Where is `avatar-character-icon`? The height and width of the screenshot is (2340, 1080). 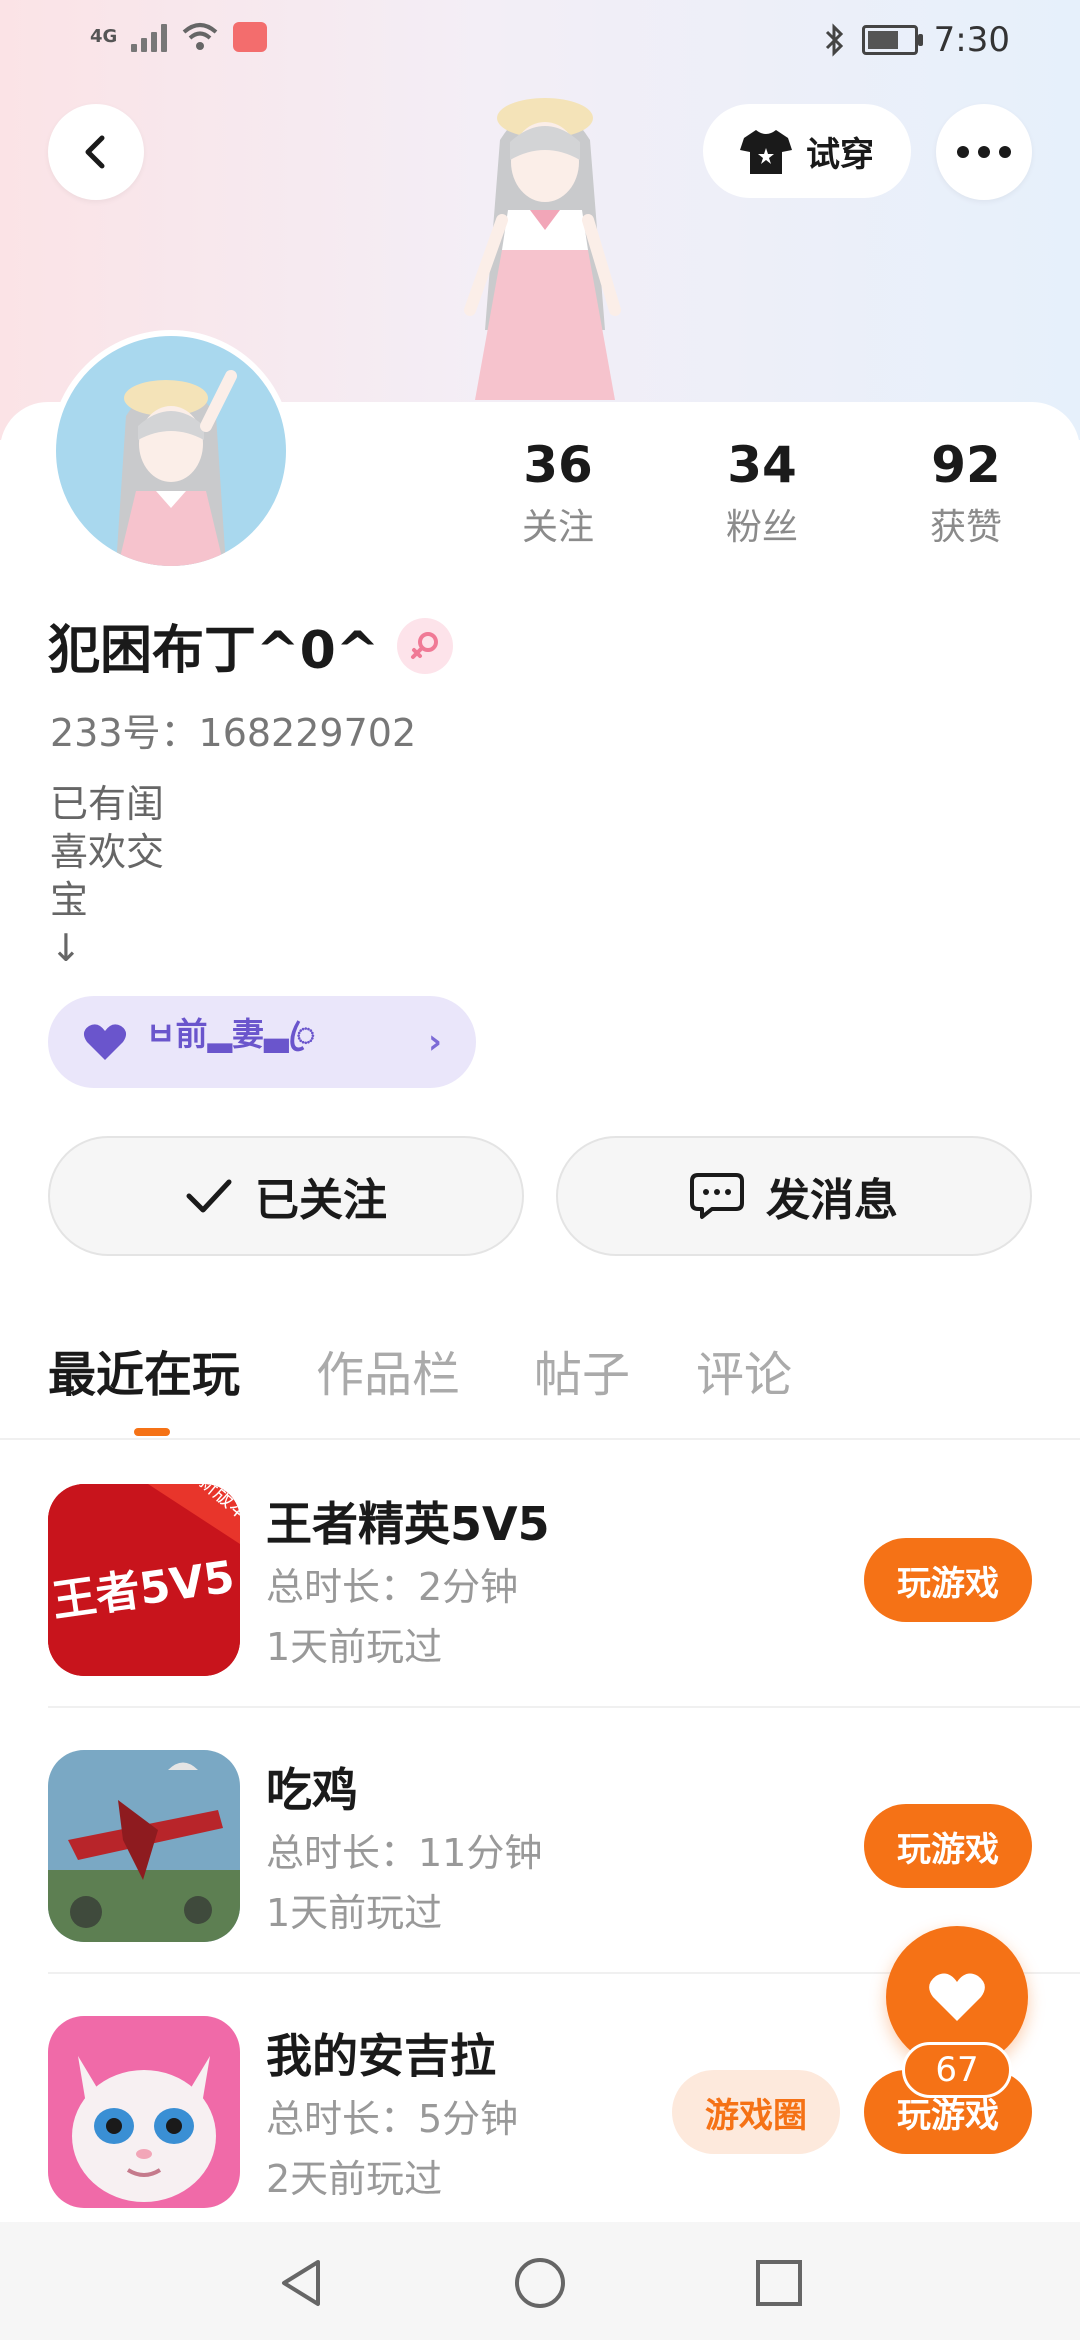 avatar-character-icon is located at coordinates (176, 468).